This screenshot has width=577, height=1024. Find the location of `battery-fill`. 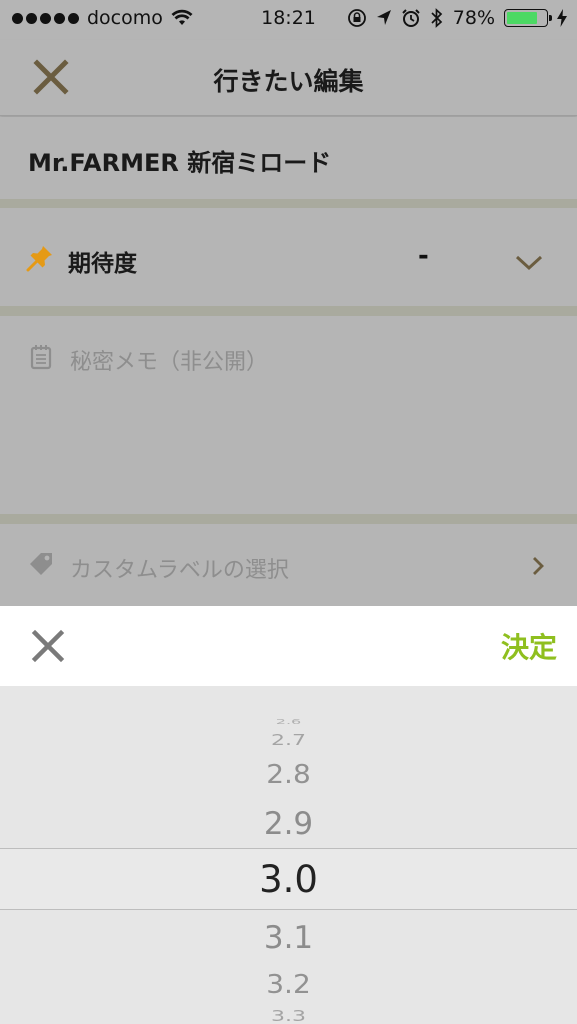

battery-fill is located at coordinates (522, 18).